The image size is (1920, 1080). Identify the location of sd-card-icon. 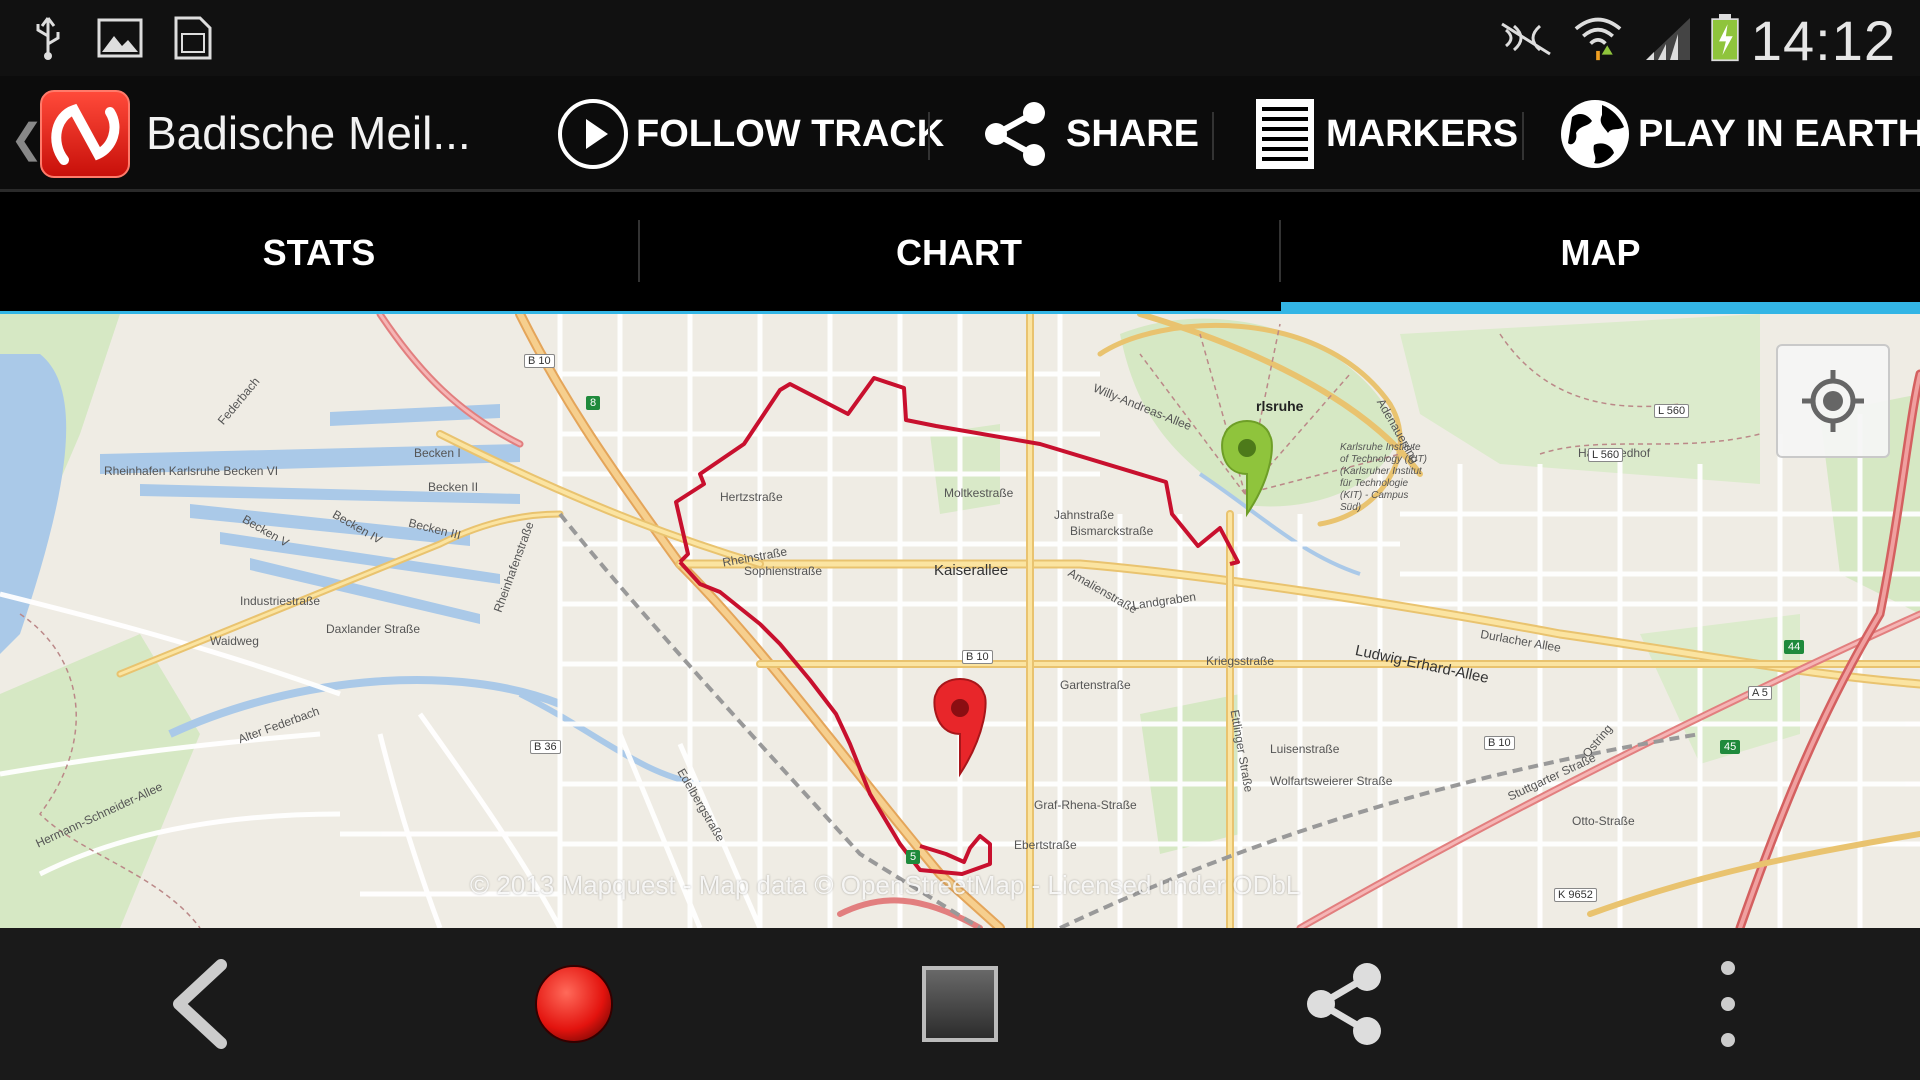
(193, 38).